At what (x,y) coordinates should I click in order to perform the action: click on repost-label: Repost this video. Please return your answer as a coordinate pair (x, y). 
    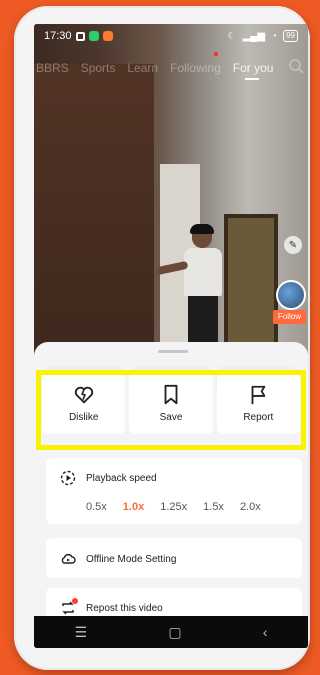
    Looking at the image, I should click on (124, 608).